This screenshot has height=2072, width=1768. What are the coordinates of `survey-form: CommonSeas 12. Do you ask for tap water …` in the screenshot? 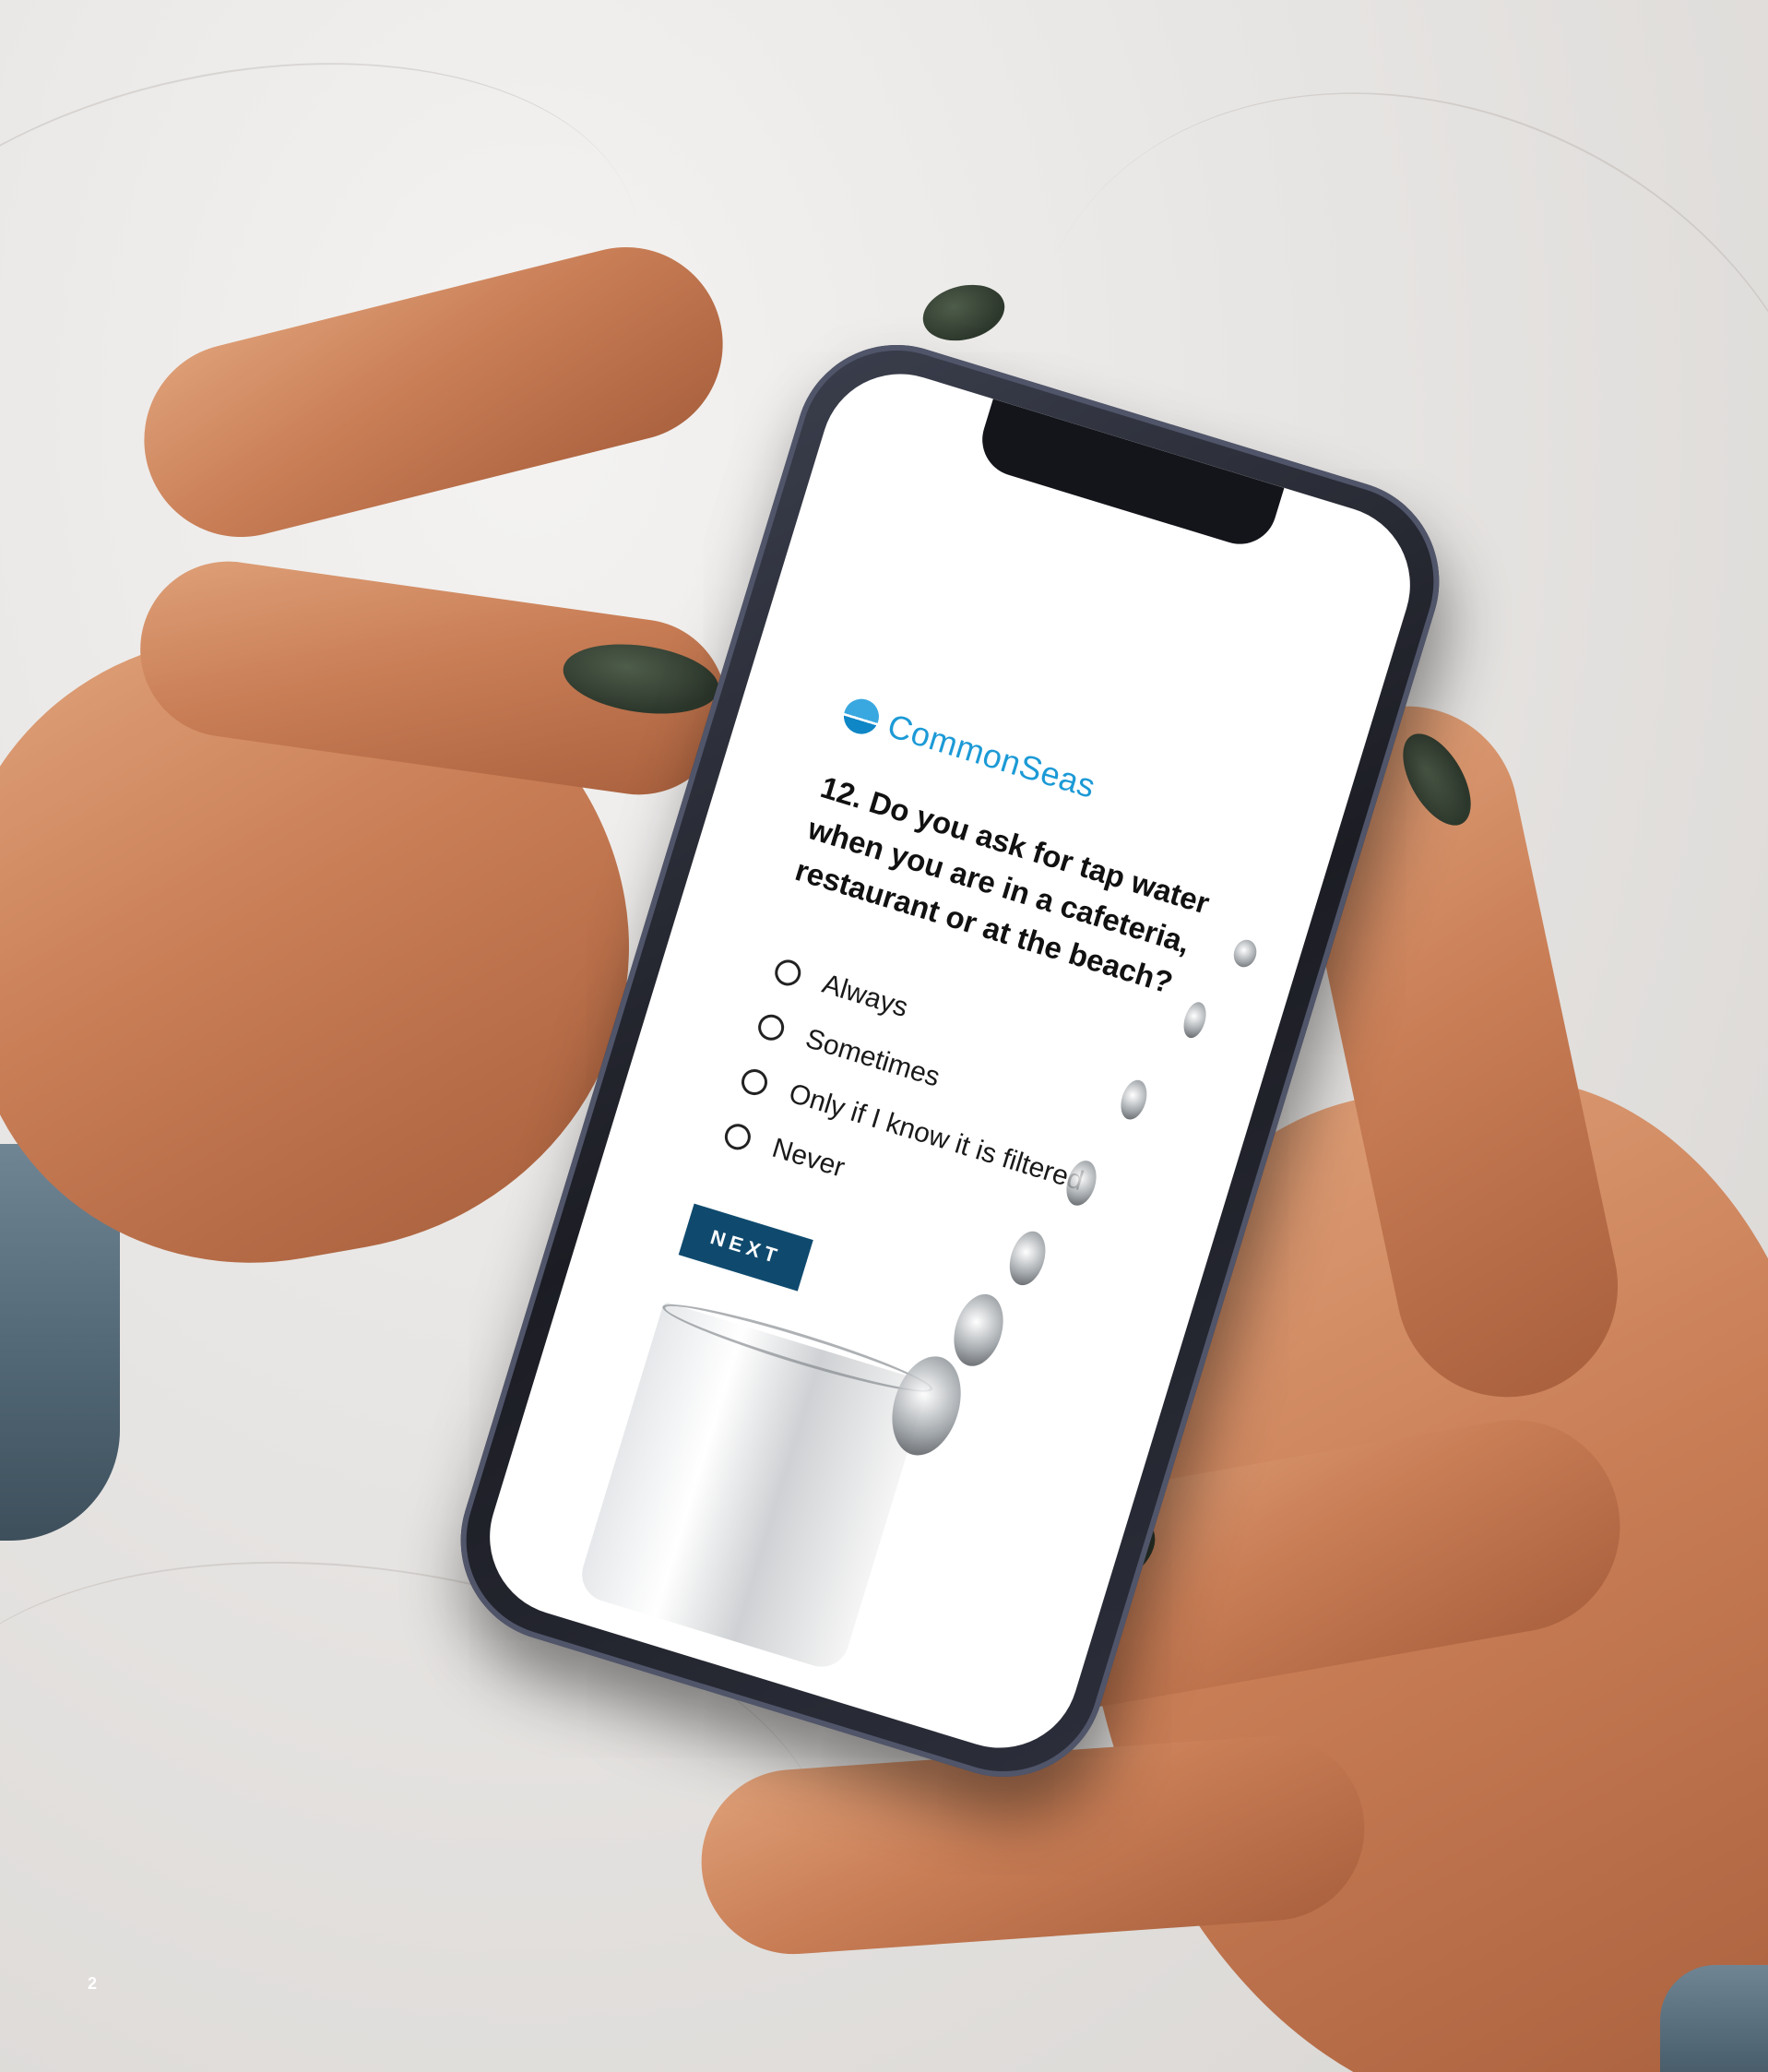 It's located at (971, 1038).